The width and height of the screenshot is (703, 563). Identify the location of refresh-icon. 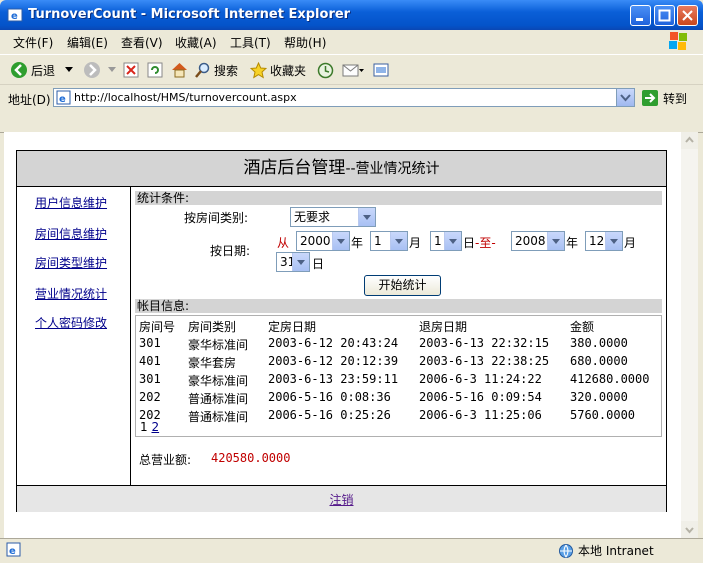
(155, 70).